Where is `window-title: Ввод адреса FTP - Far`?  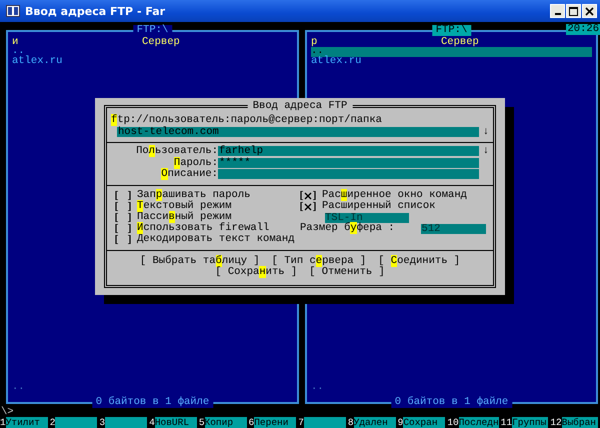 window-title: Ввод адреса FTP - Far is located at coordinates (95, 11).